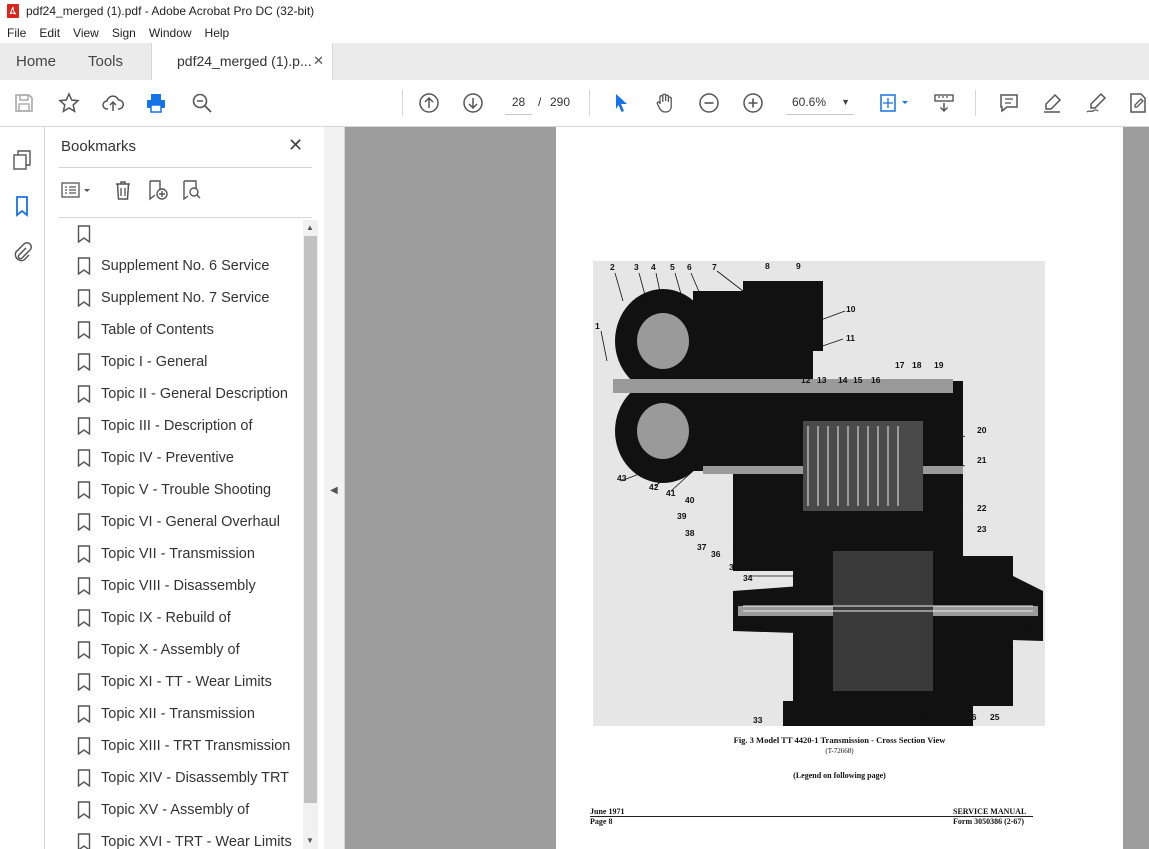  What do you see at coordinates (123, 190) in the screenshot?
I see `delete-trash-icon` at bounding box center [123, 190].